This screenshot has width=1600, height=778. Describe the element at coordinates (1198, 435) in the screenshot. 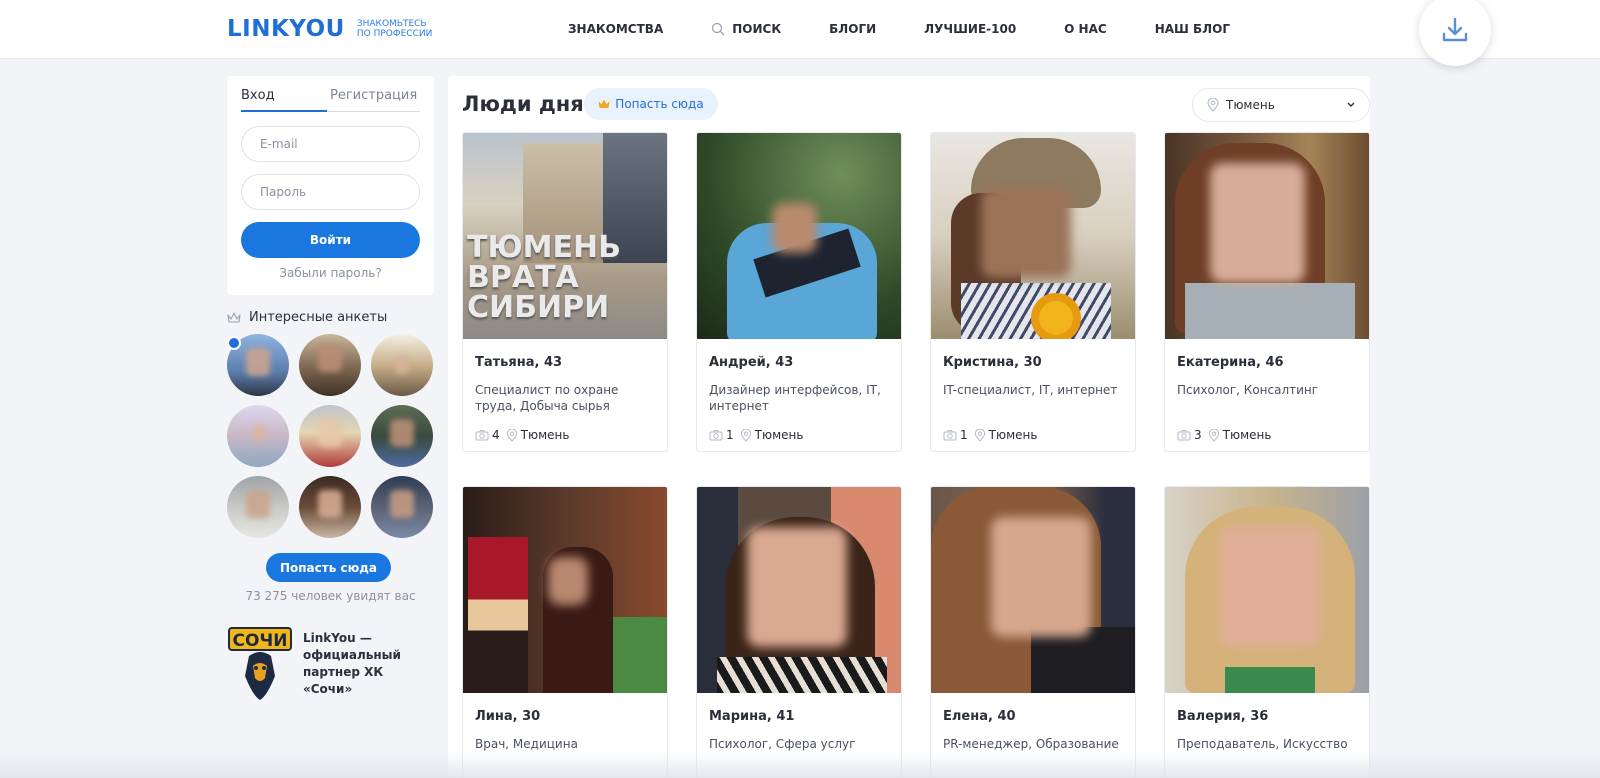

I see `photo-count: 3` at that location.